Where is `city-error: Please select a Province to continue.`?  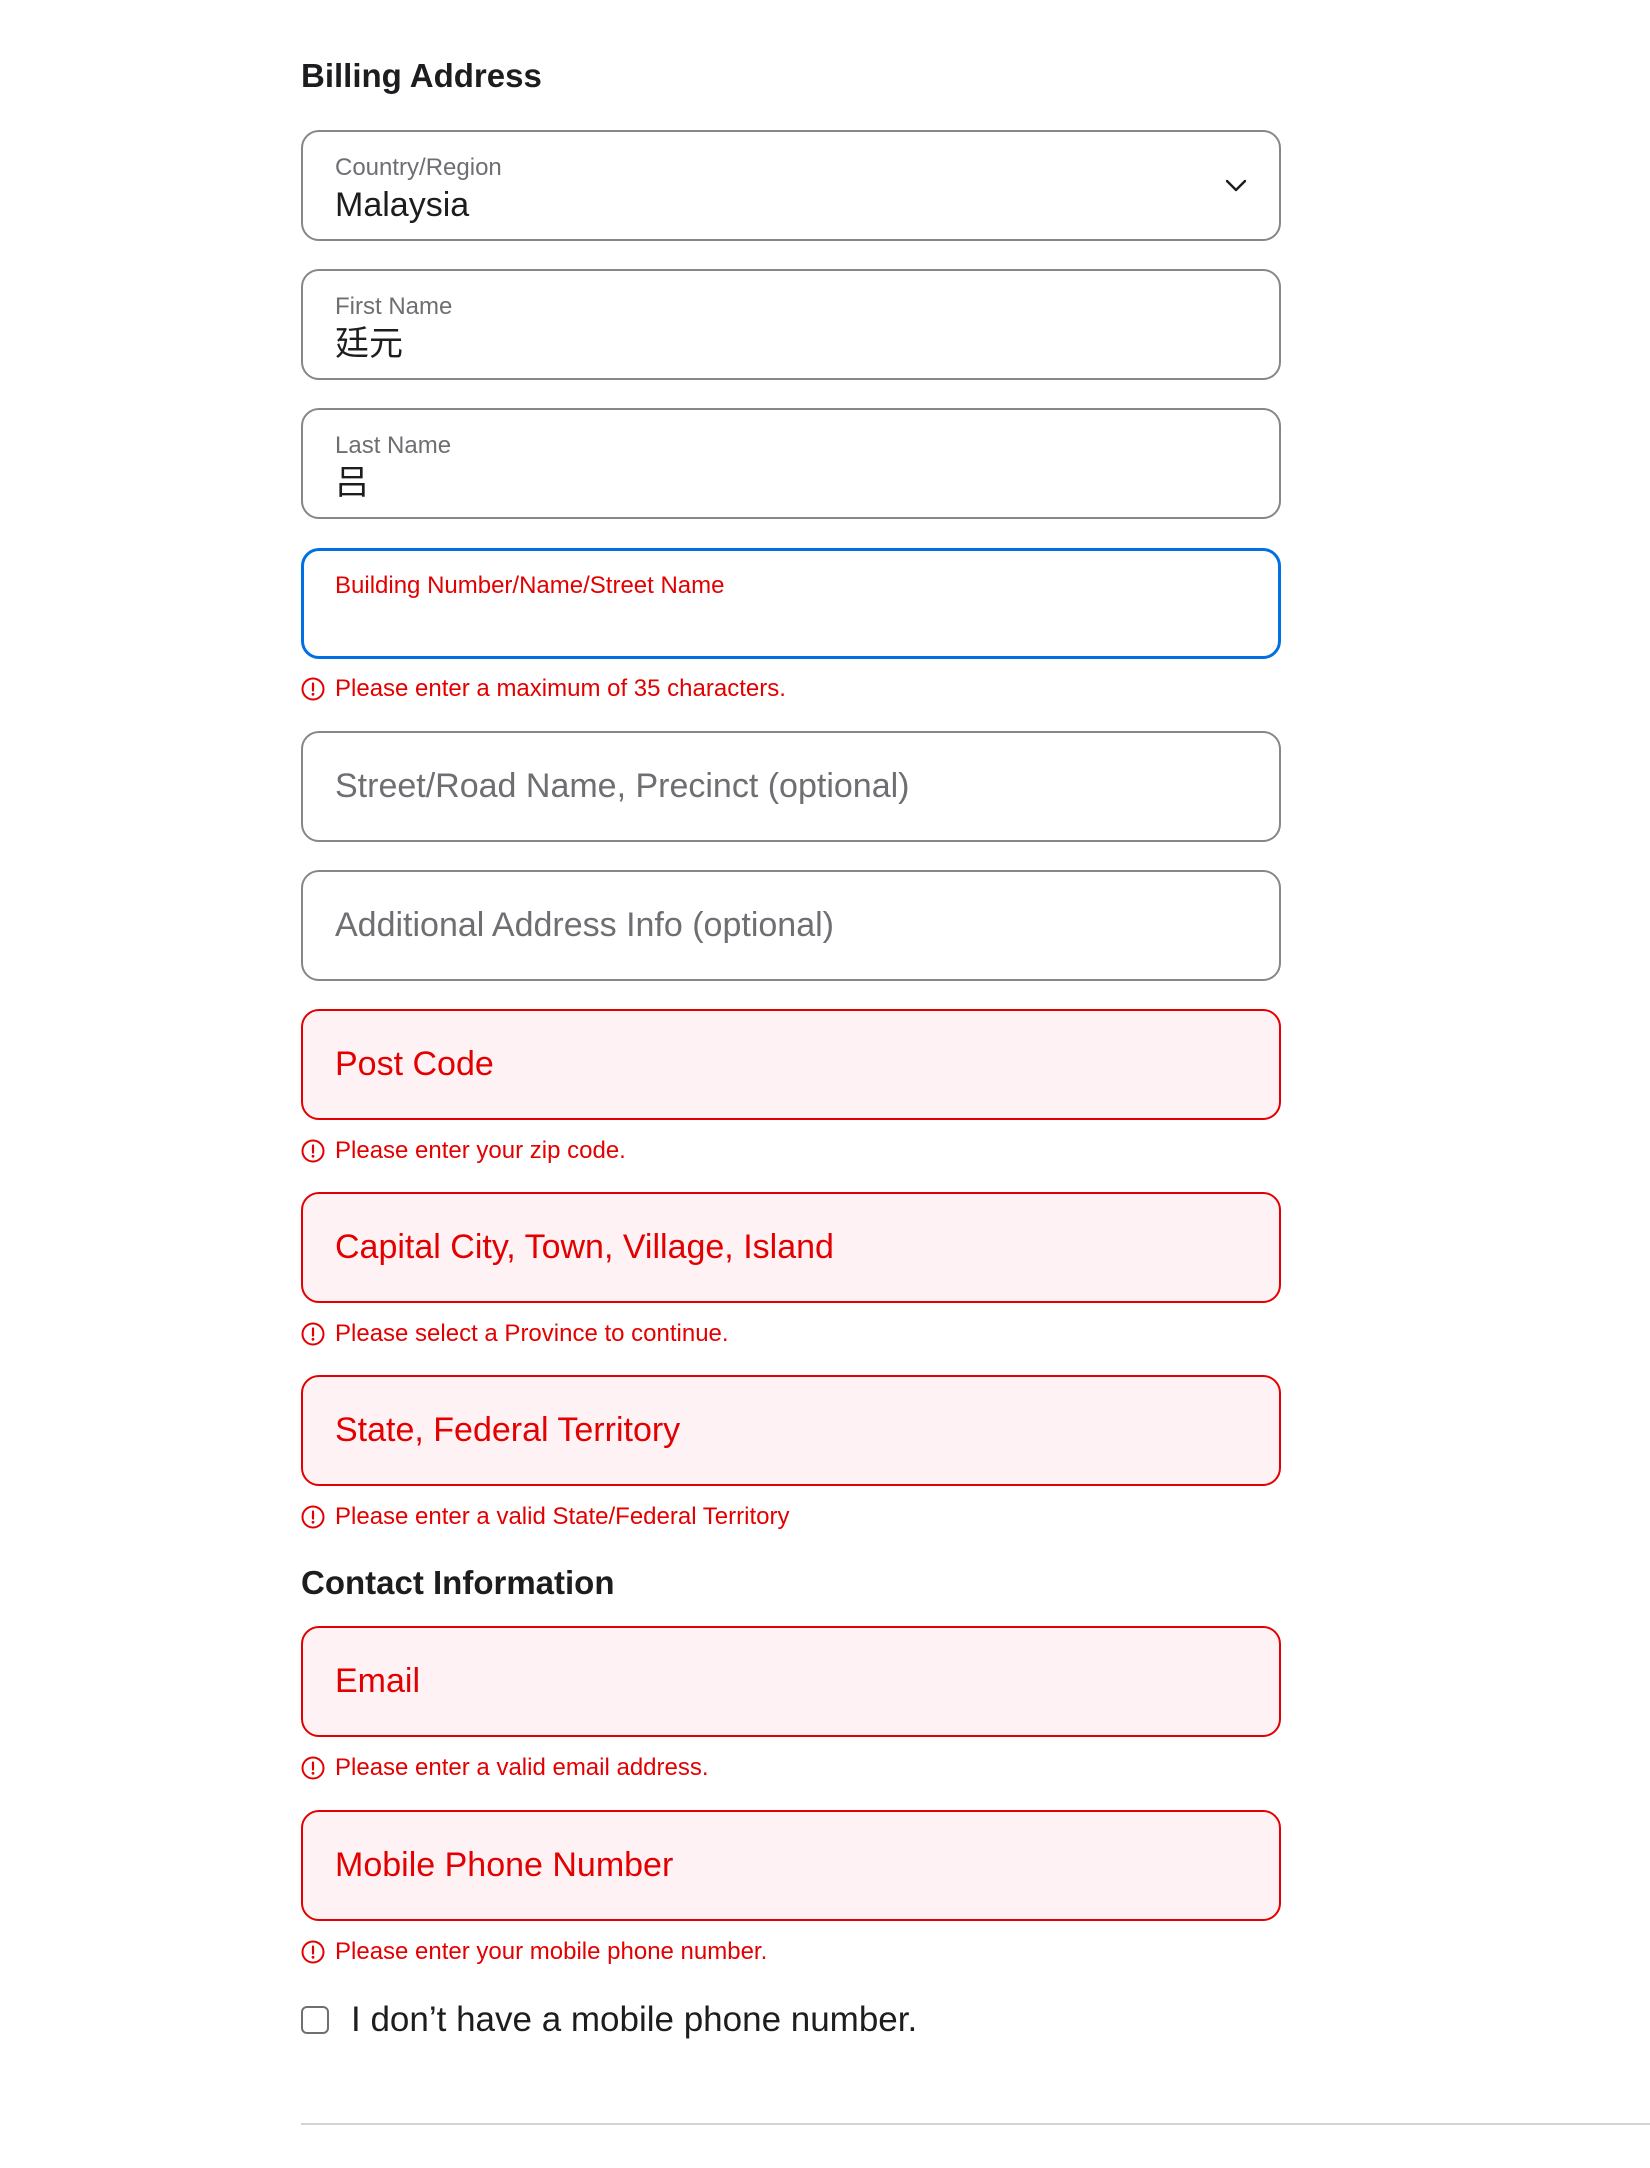
city-error: Please select a Province to continue. is located at coordinates (515, 1334).